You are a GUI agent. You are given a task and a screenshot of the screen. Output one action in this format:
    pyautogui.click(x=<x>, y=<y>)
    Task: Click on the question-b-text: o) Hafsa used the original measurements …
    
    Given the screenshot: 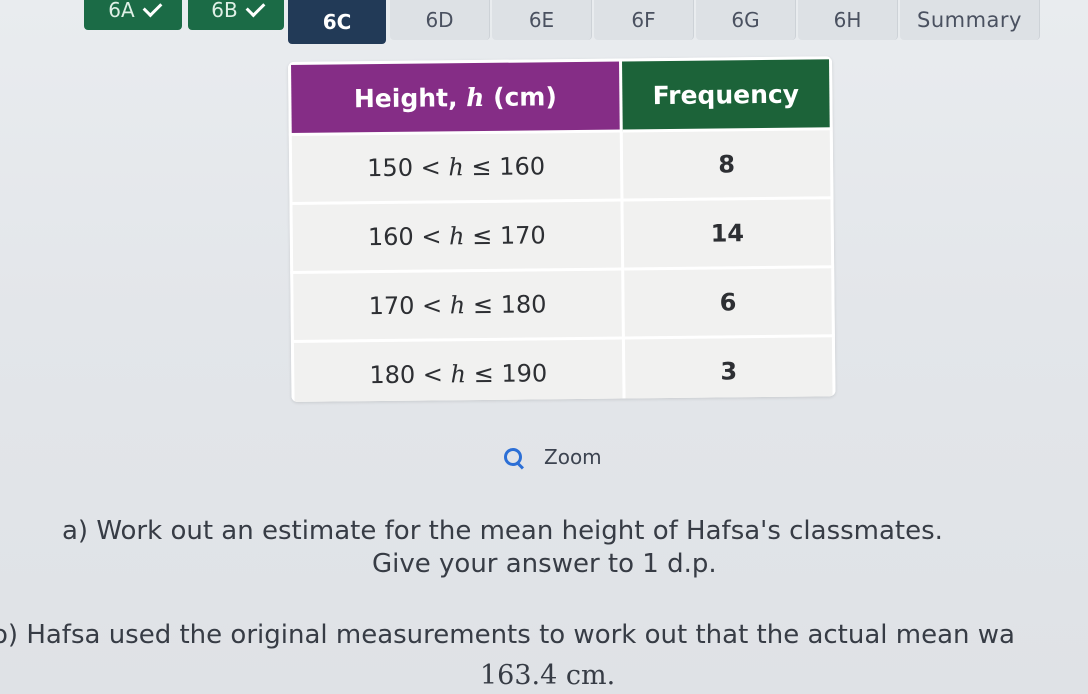 What is the action you would take?
    pyautogui.click(x=507, y=635)
    